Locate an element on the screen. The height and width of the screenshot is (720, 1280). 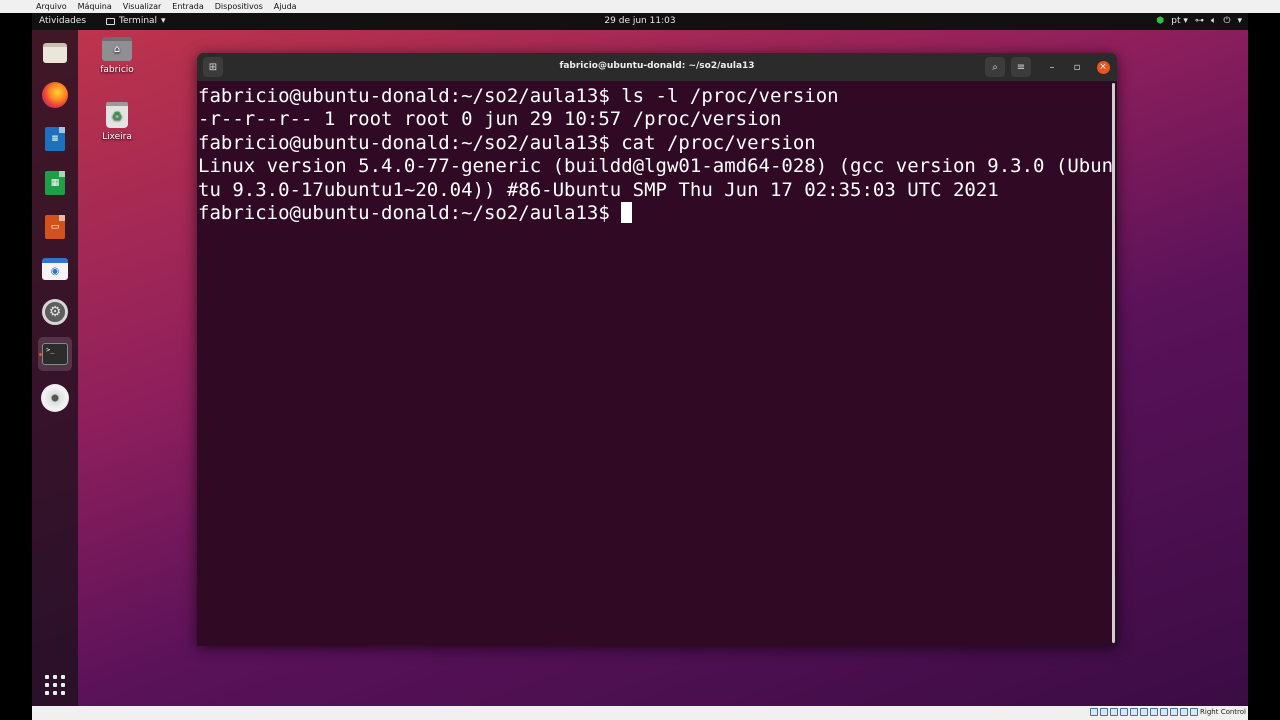
files-icon is located at coordinates (55, 53).